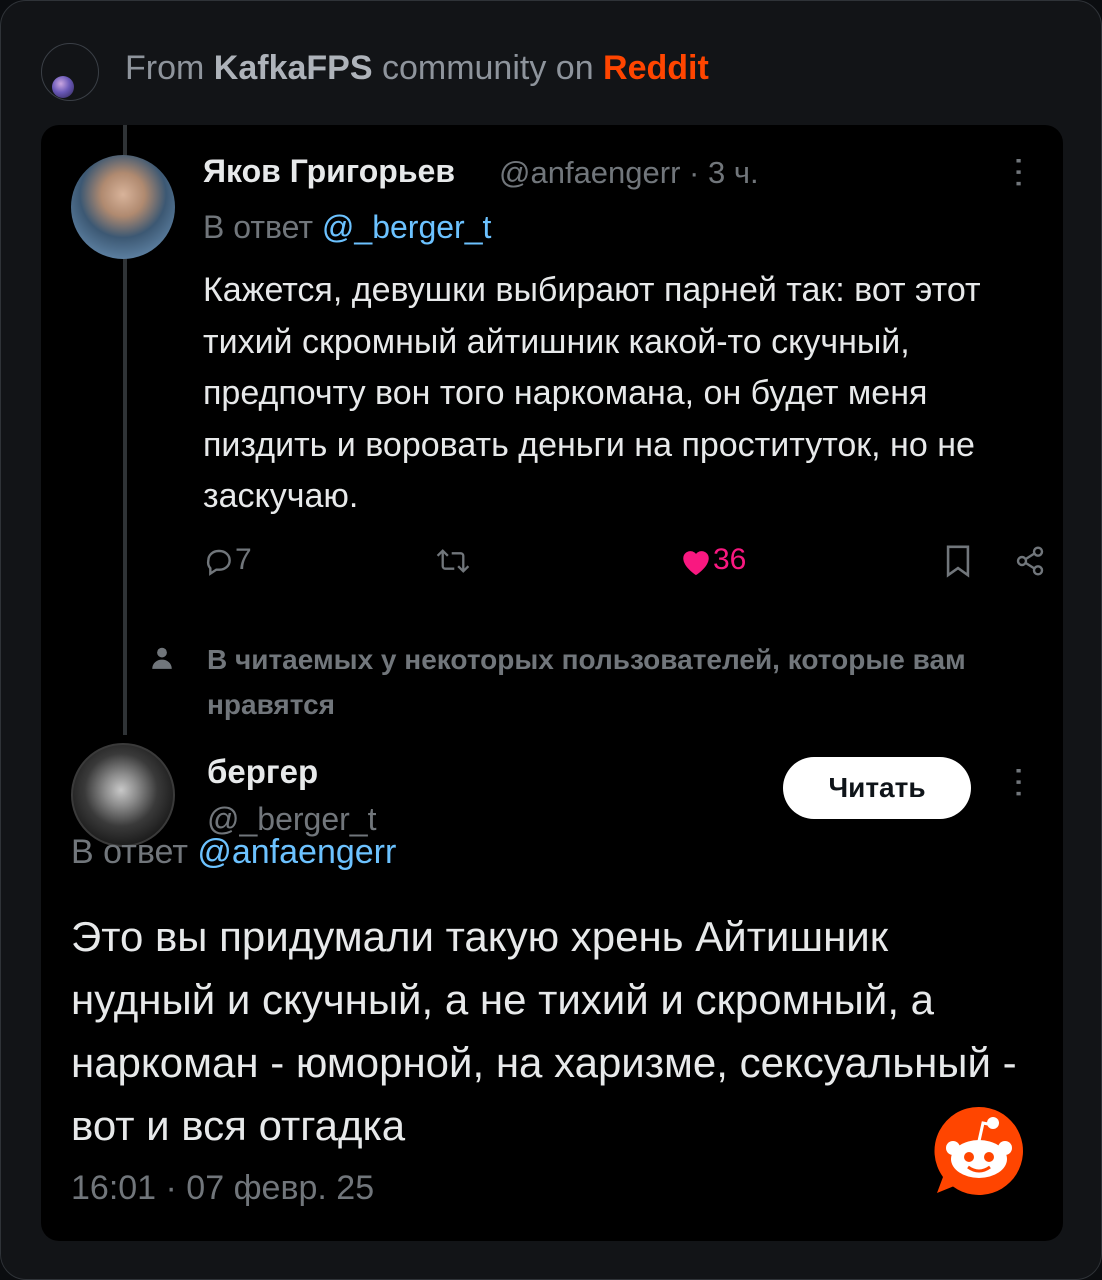 This screenshot has width=1102, height=1280. I want to click on source-text: From KafkaFPS community on Reddit, so click(417, 68).